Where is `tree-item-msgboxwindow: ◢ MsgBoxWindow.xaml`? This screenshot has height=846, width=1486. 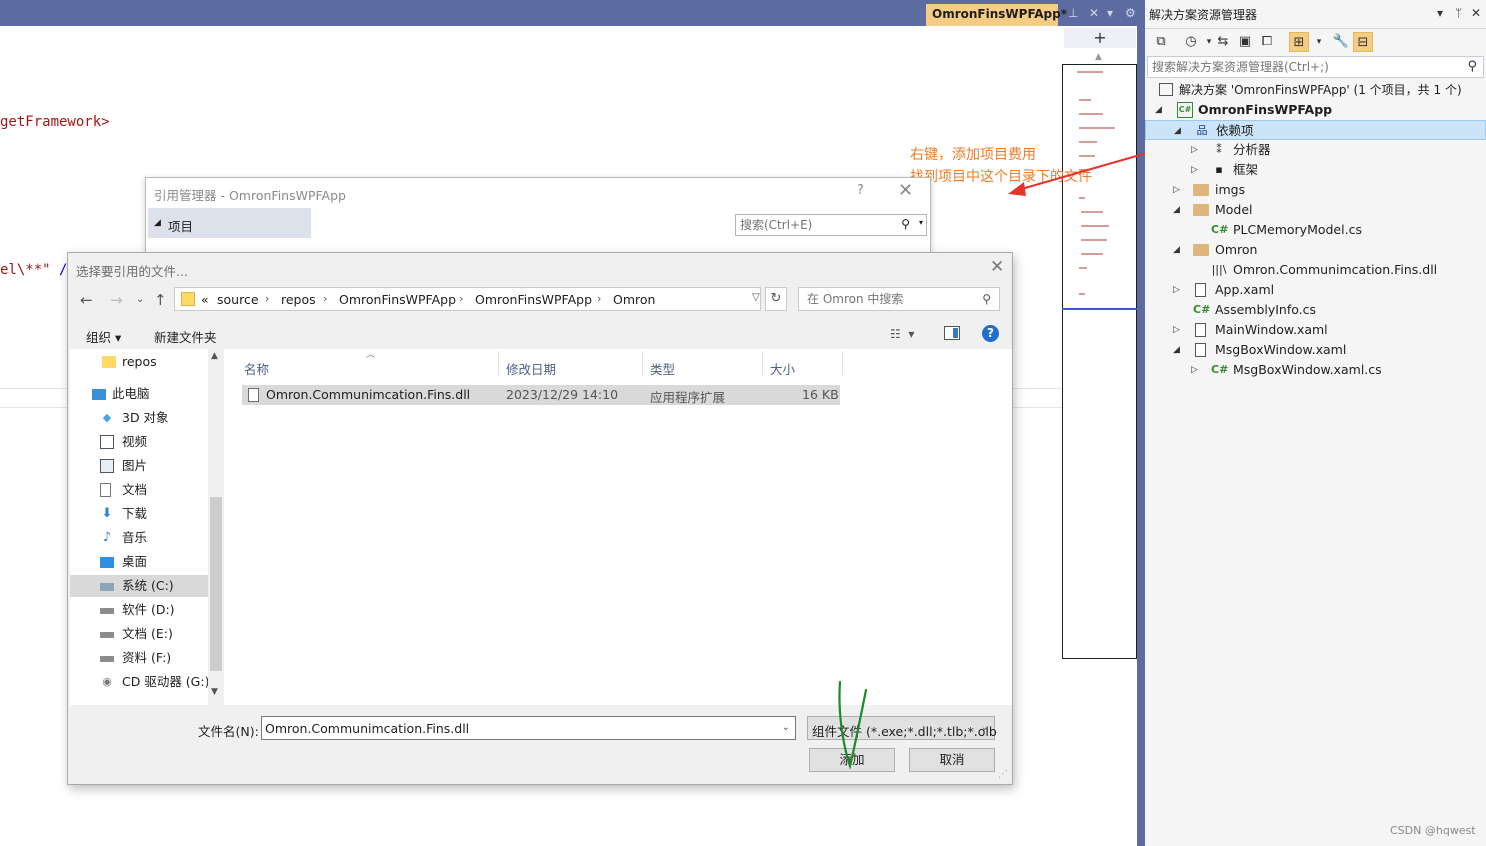 tree-item-msgboxwindow: ◢ MsgBoxWindow.xaml is located at coordinates (1315, 350).